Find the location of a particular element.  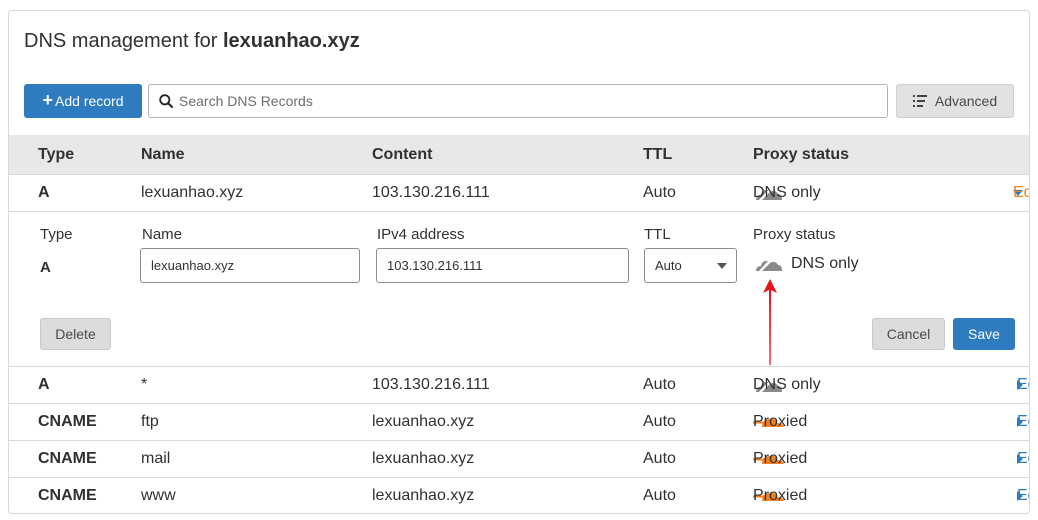

name-input: lexuanhao.xyz is located at coordinates (250, 265).